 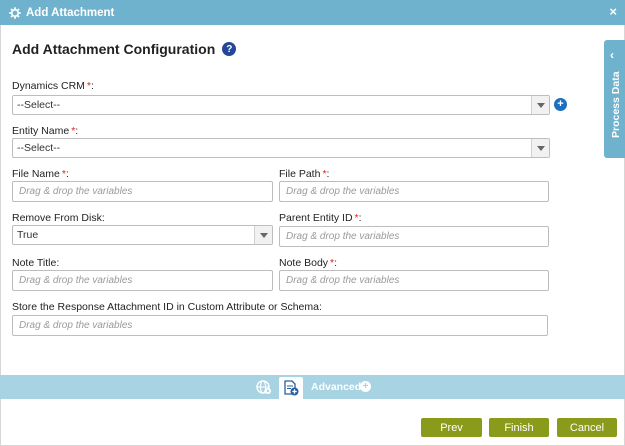 I want to click on remove-from-disk-label: Remove From Disk:, so click(x=58, y=218).